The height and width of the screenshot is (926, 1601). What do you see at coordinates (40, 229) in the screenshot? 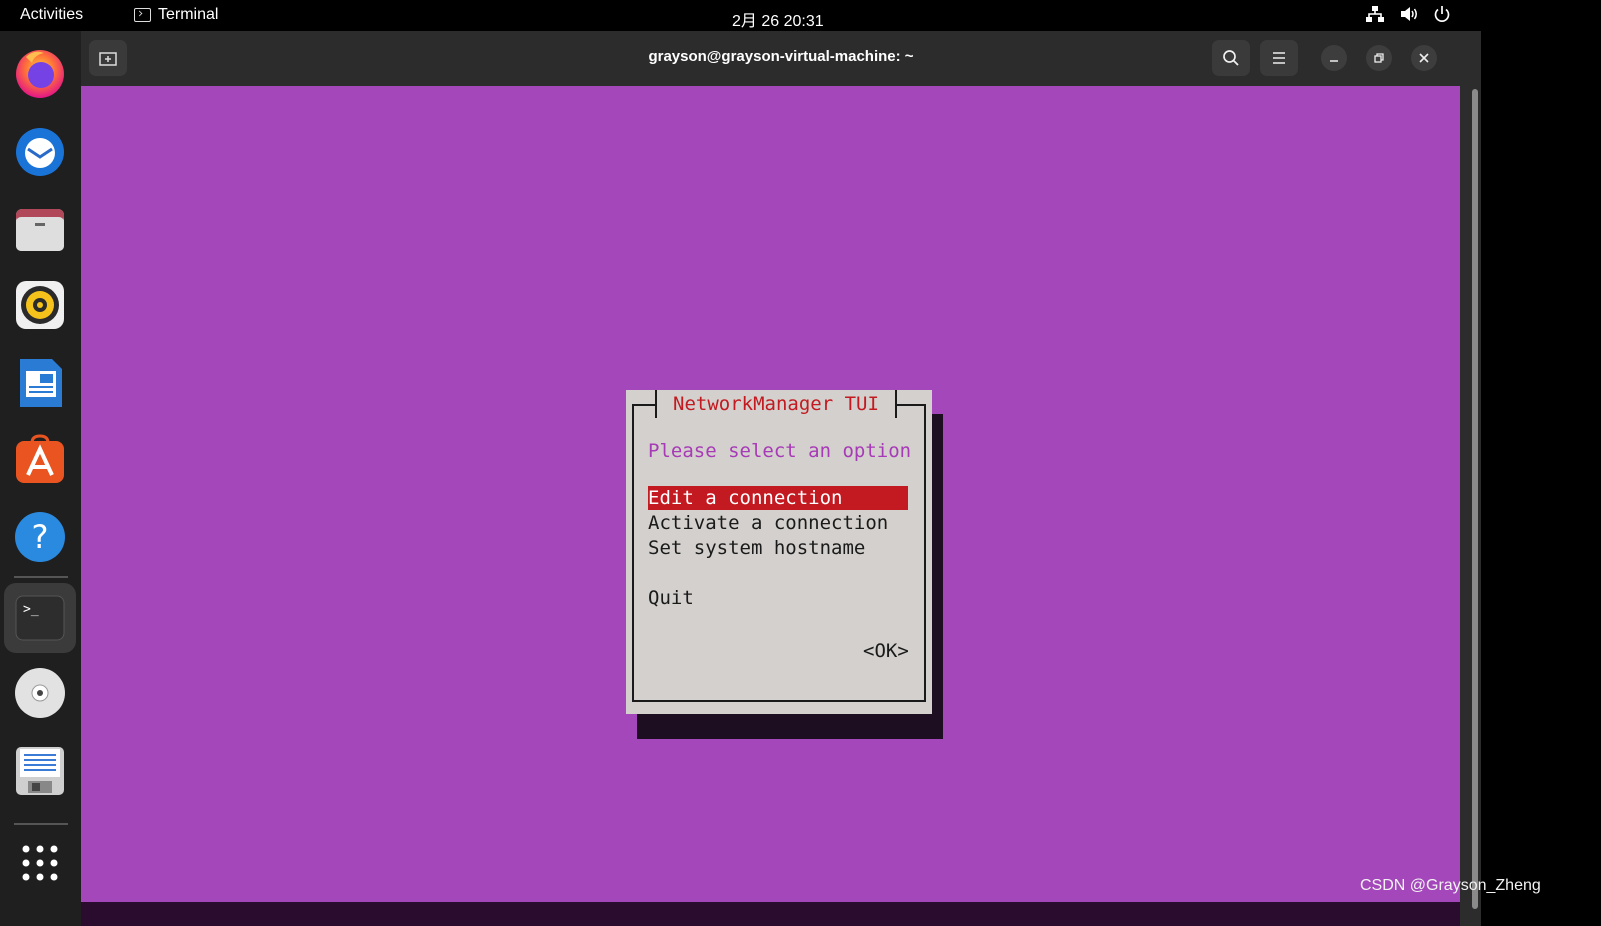
I see `files-icon` at bounding box center [40, 229].